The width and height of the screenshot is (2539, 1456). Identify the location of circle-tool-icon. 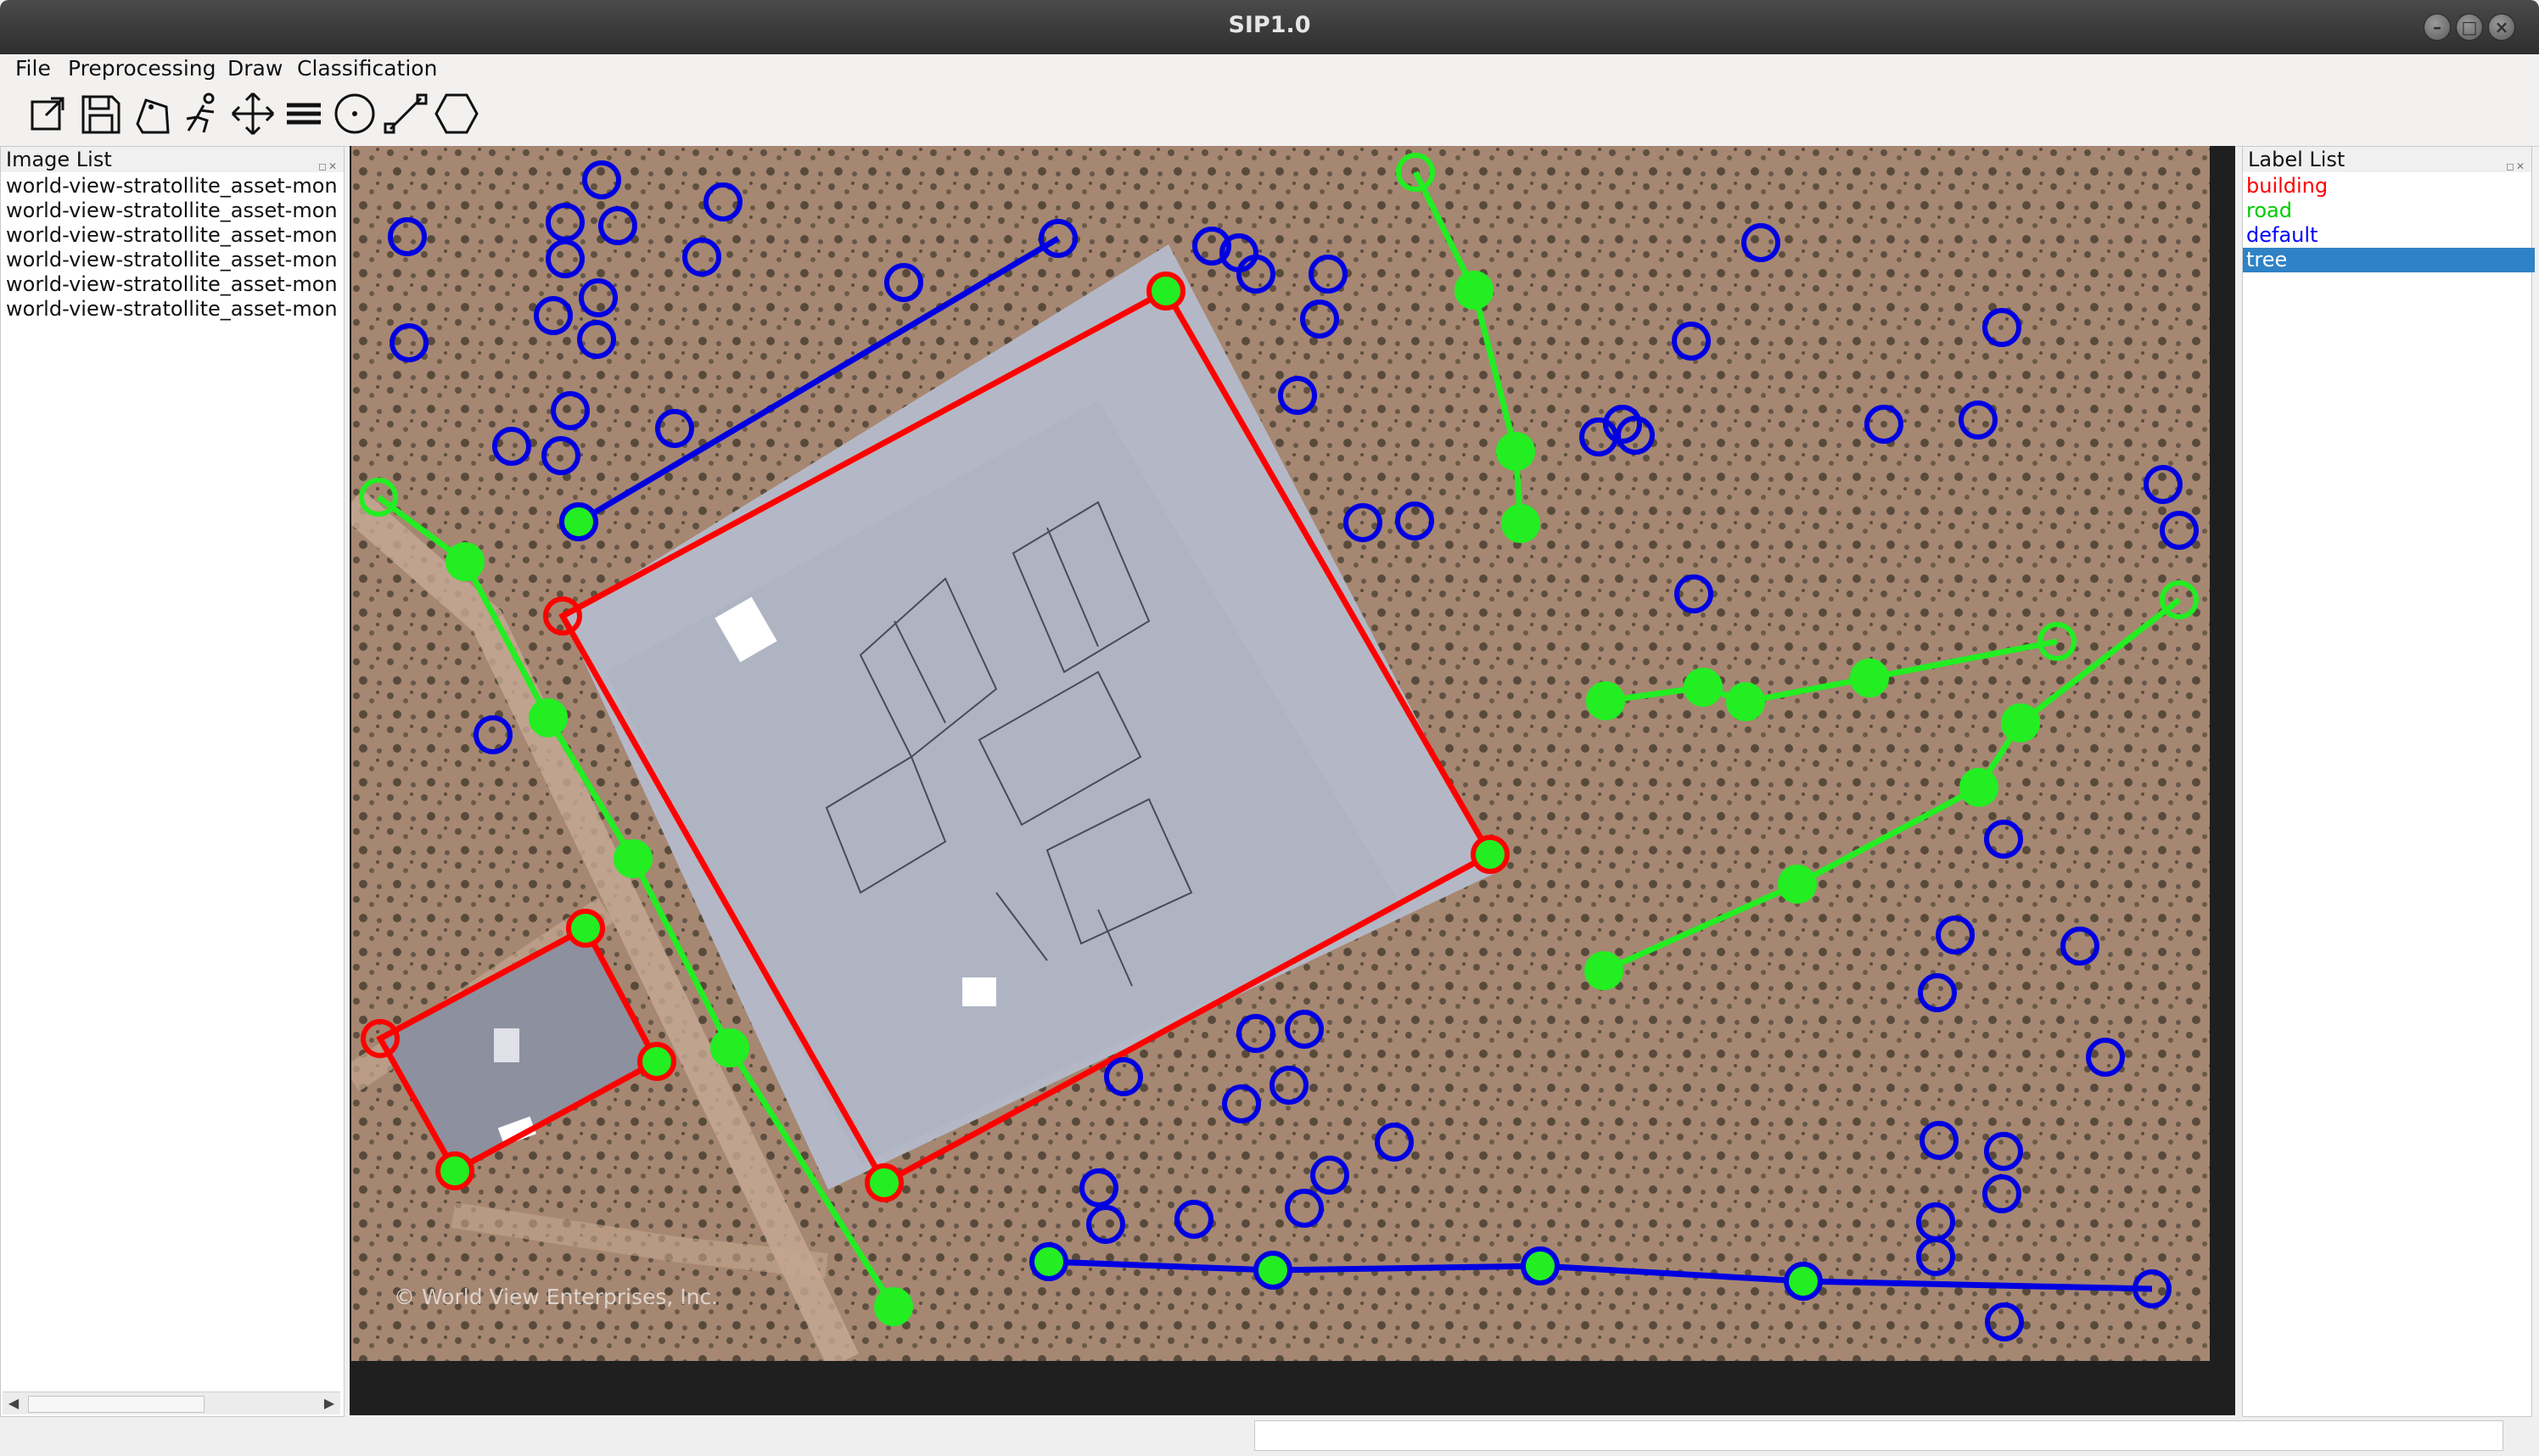
(355, 113).